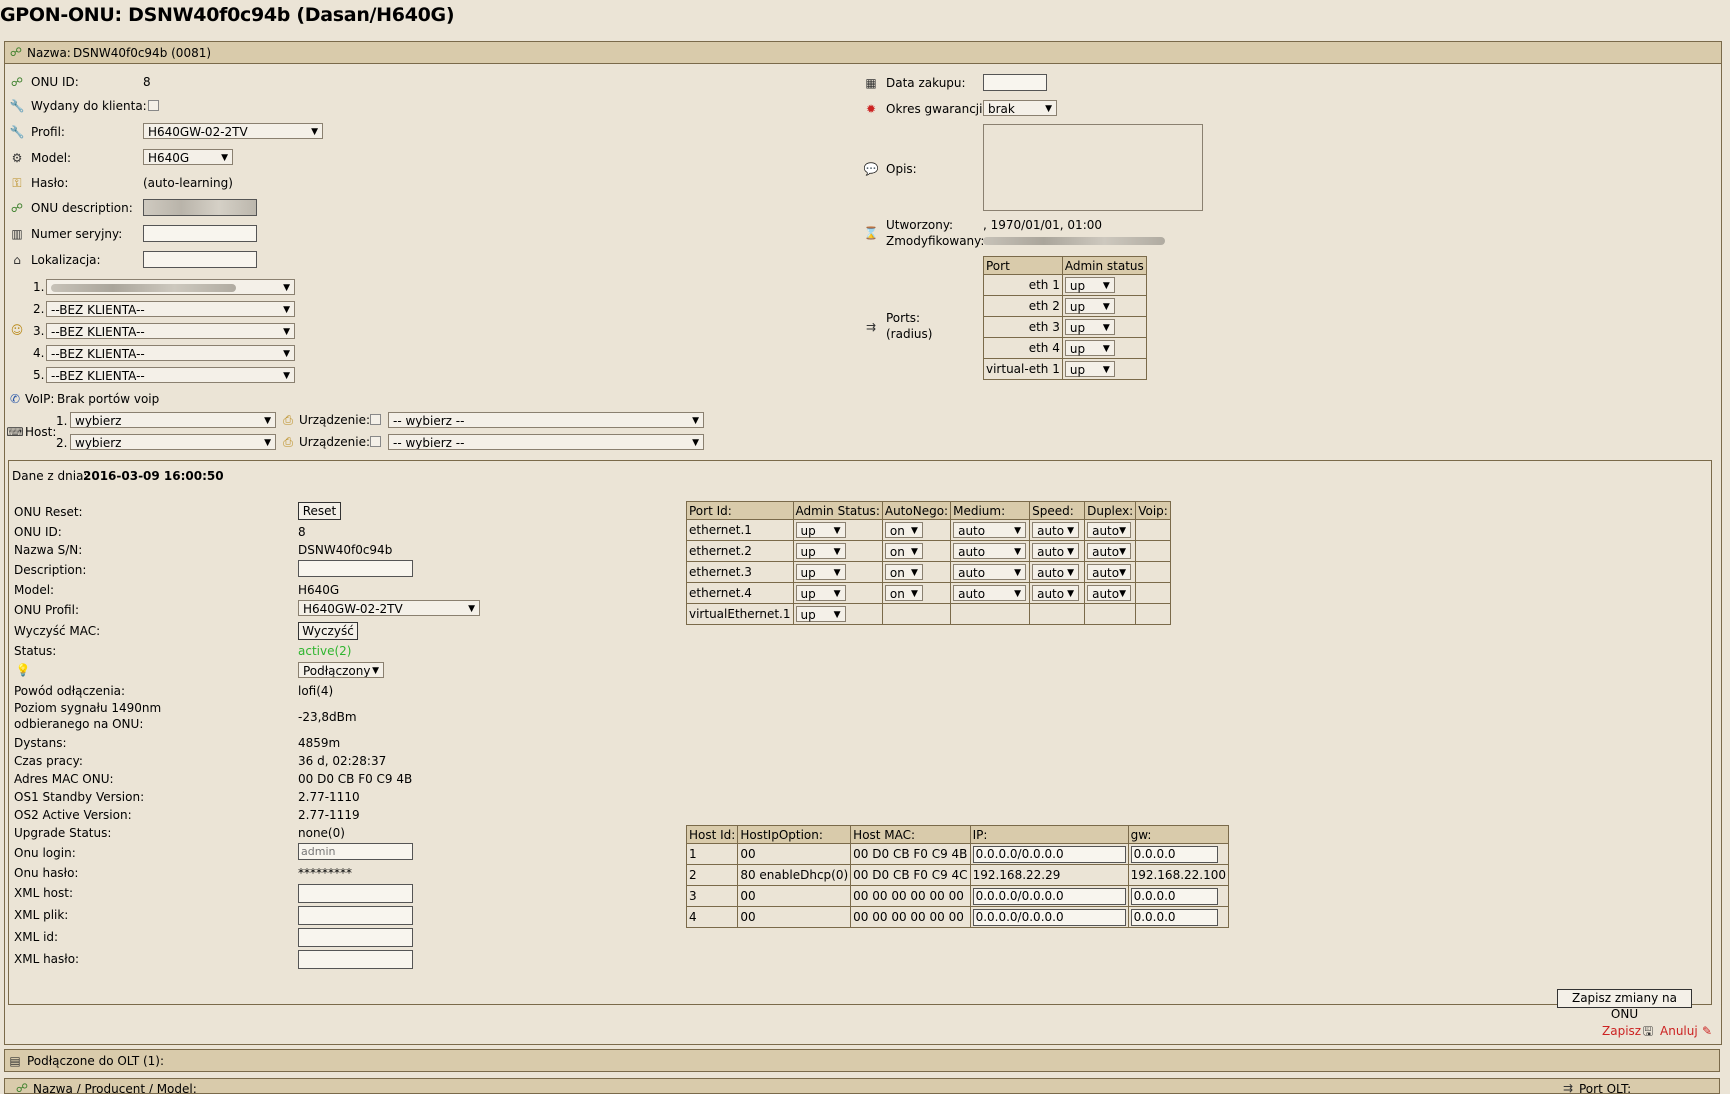 The image size is (1730, 1094). Describe the element at coordinates (1153, 551) in the screenshot. I see `eth-voip-cell` at that location.